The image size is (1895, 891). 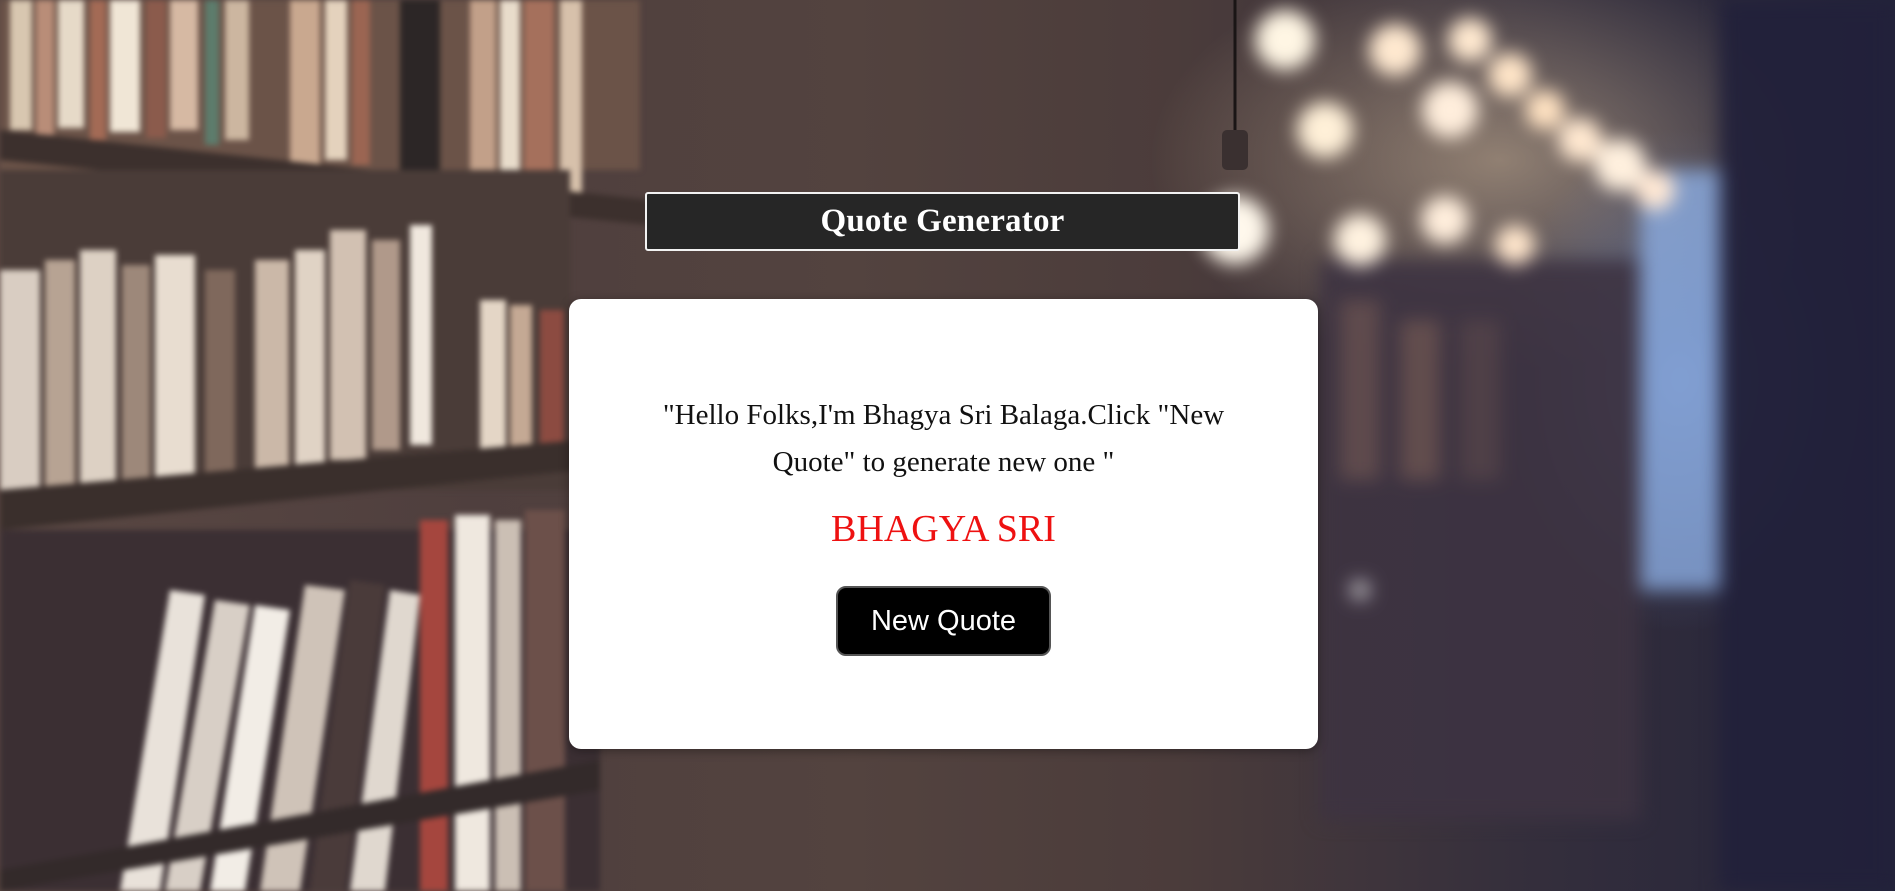 I want to click on title-bar: Quote Generator, so click(x=942, y=221).